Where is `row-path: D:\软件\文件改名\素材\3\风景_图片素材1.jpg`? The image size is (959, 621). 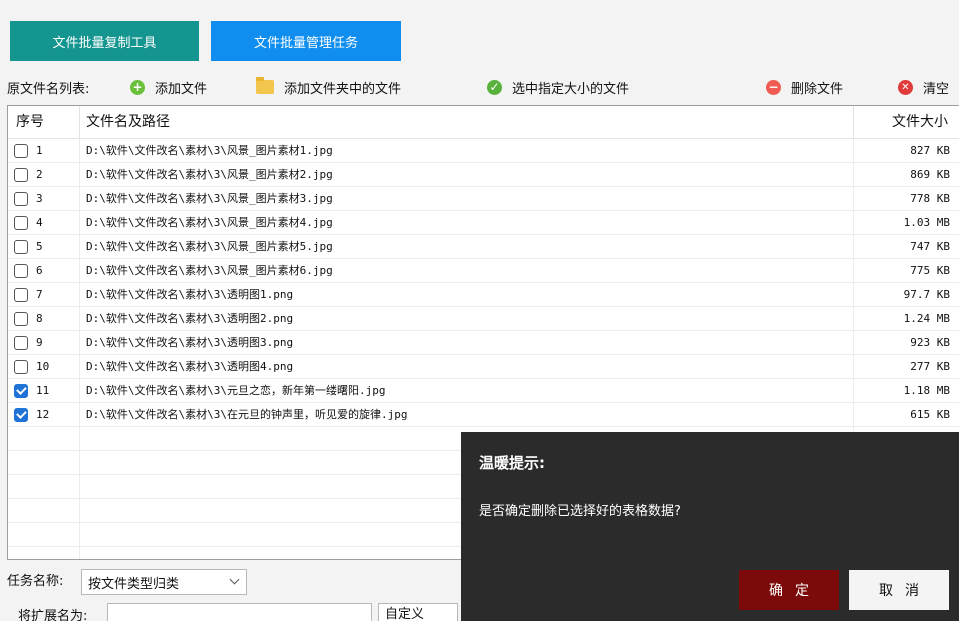 row-path: D:\软件\文件改名\素材\3\风景_图片素材1.jpg is located at coordinates (467, 150).